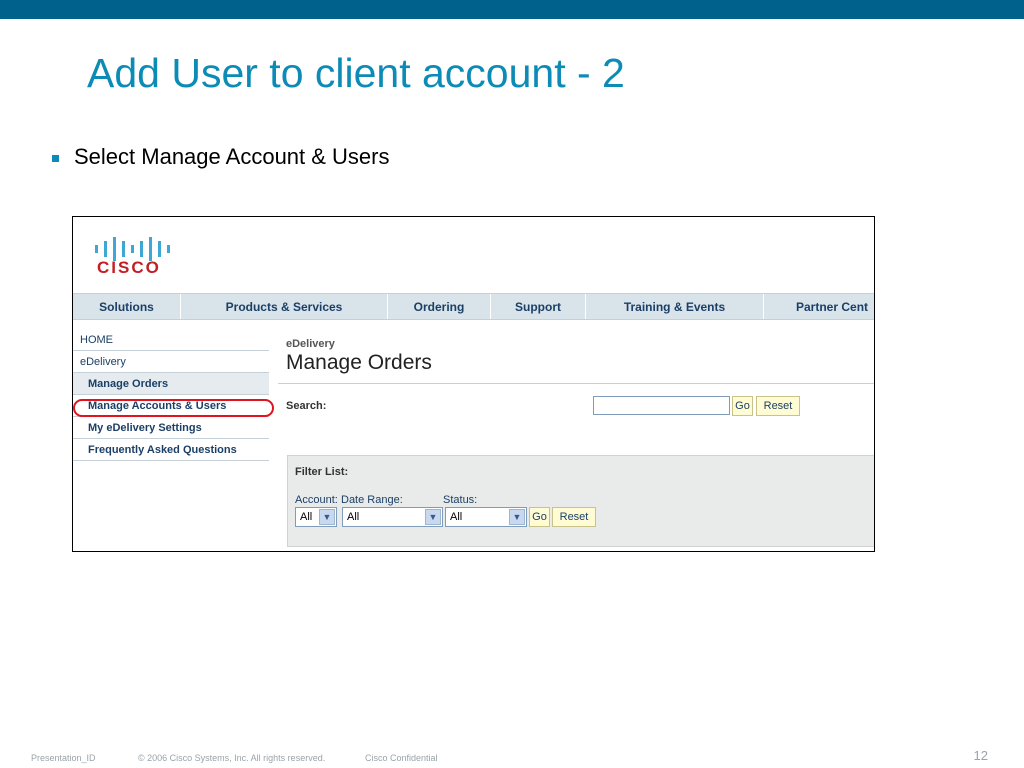 The width and height of the screenshot is (1024, 768). I want to click on nav-support: Support, so click(538, 306).